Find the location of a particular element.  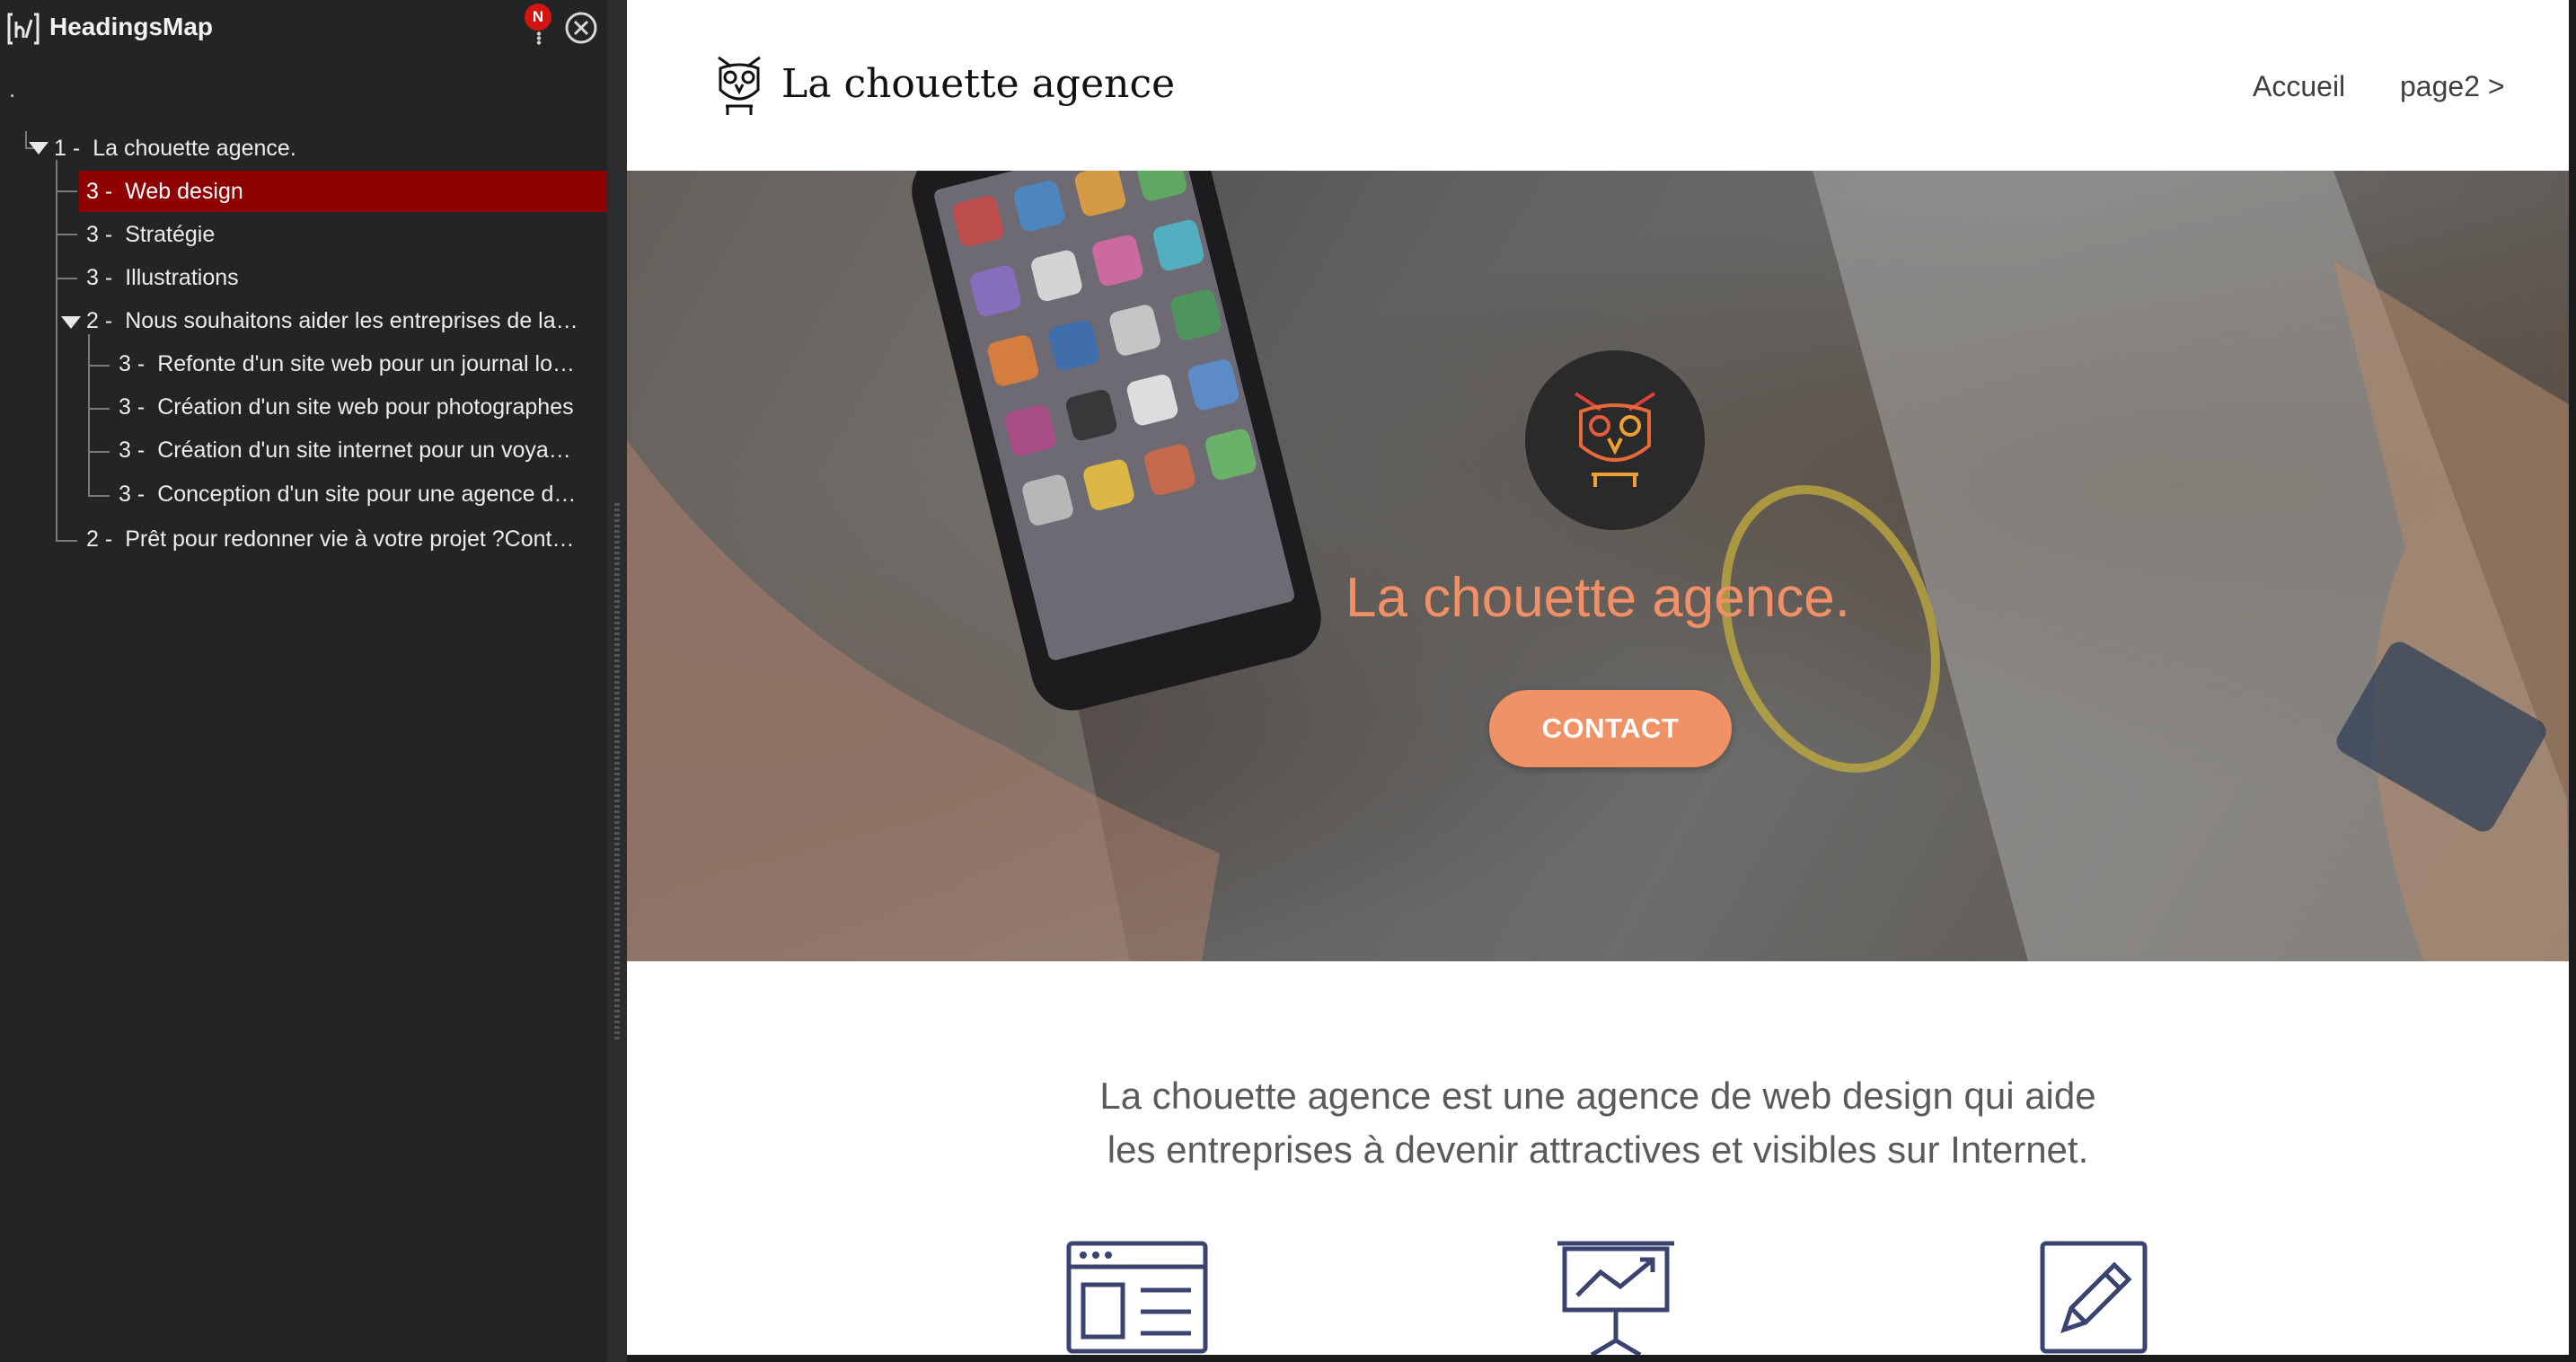

more-options-icon is located at coordinates (539, 38).